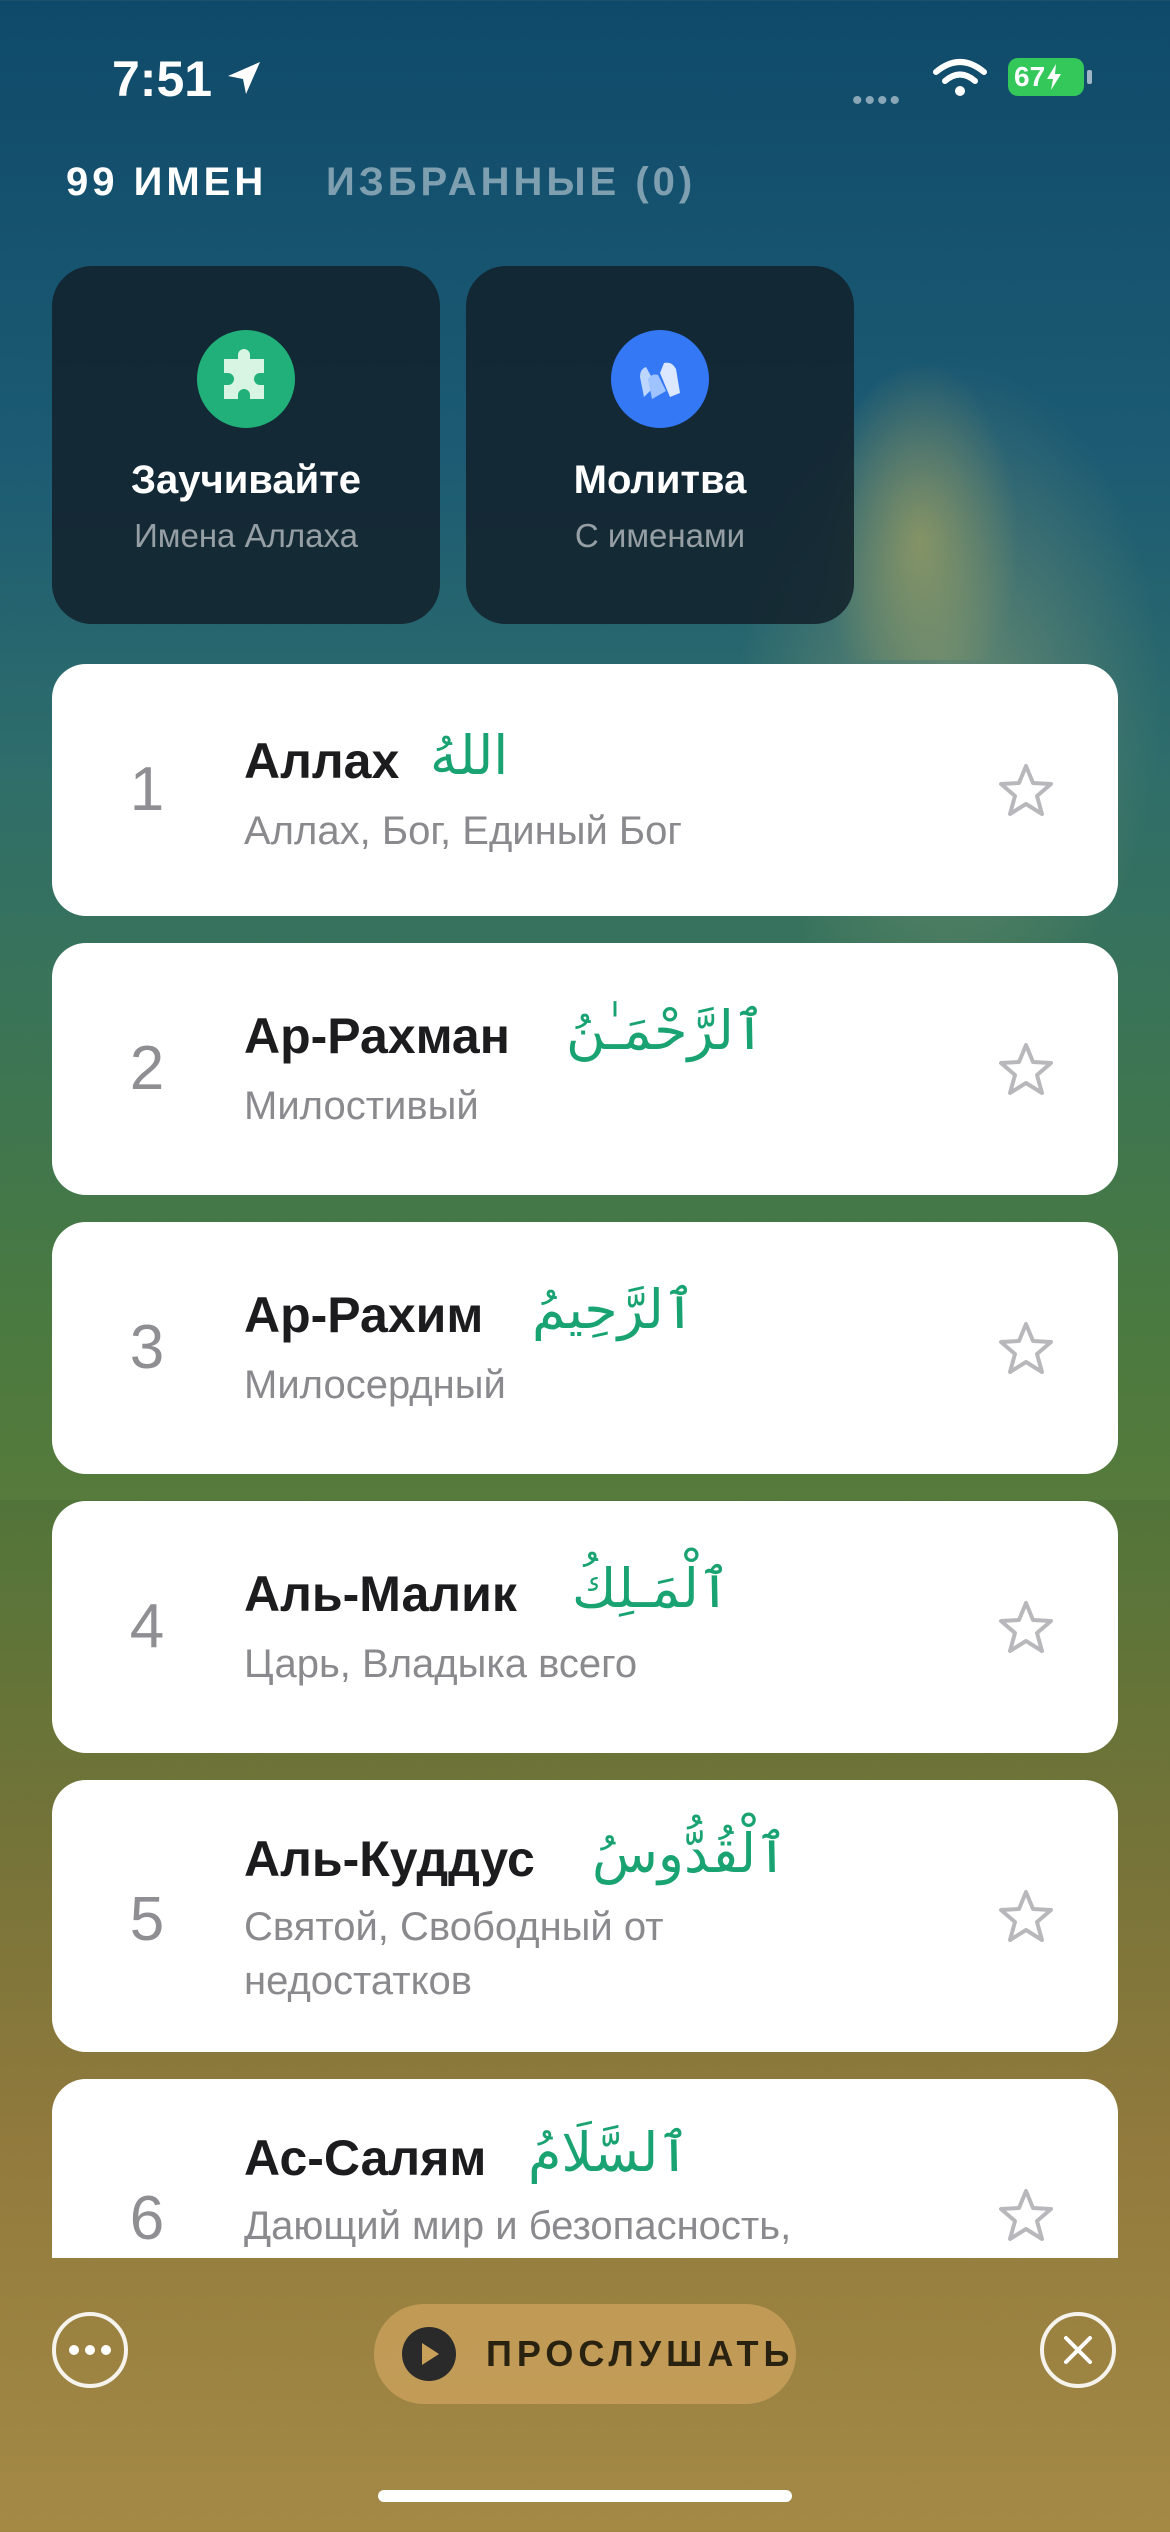 The height and width of the screenshot is (2532, 1170). I want to click on name-meaning: Милосердный, so click(375, 1385).